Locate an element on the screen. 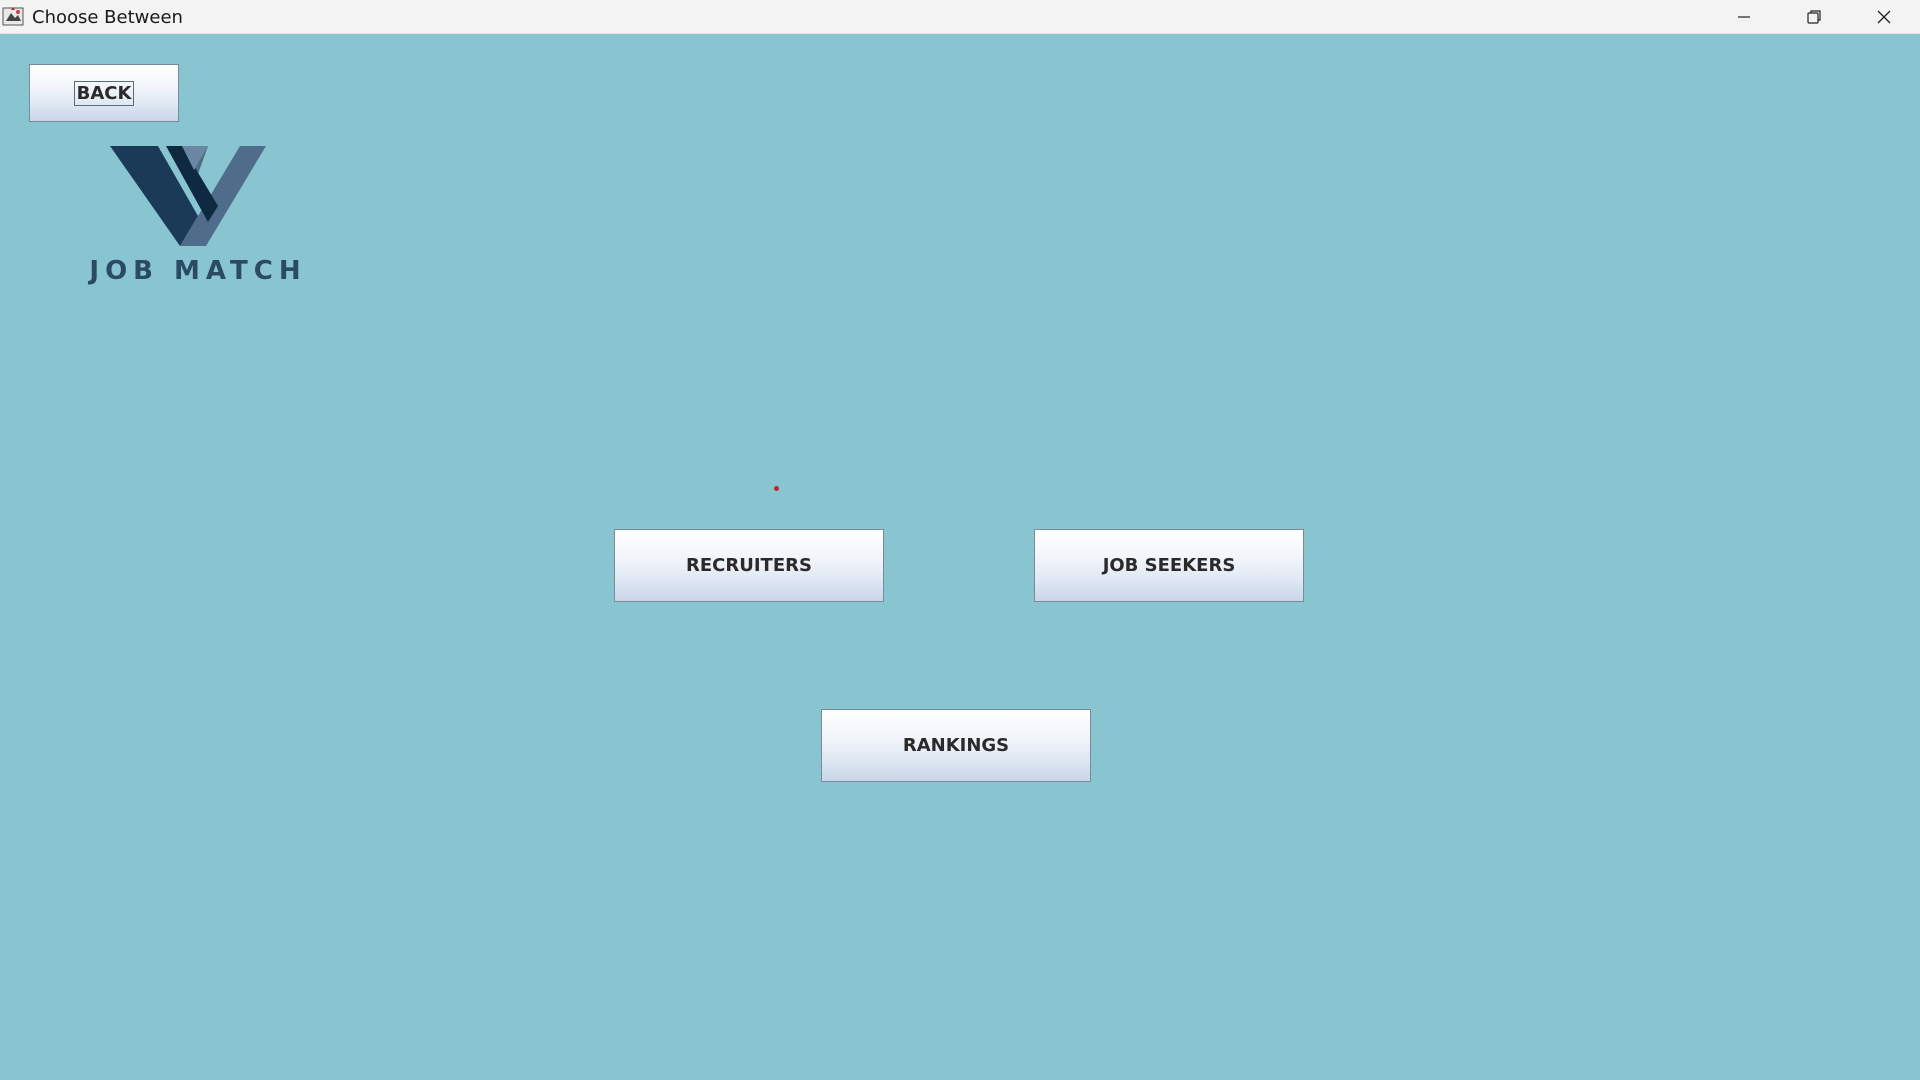 This screenshot has height=1080, width=1920. back-button-label: BACK is located at coordinates (104, 93).